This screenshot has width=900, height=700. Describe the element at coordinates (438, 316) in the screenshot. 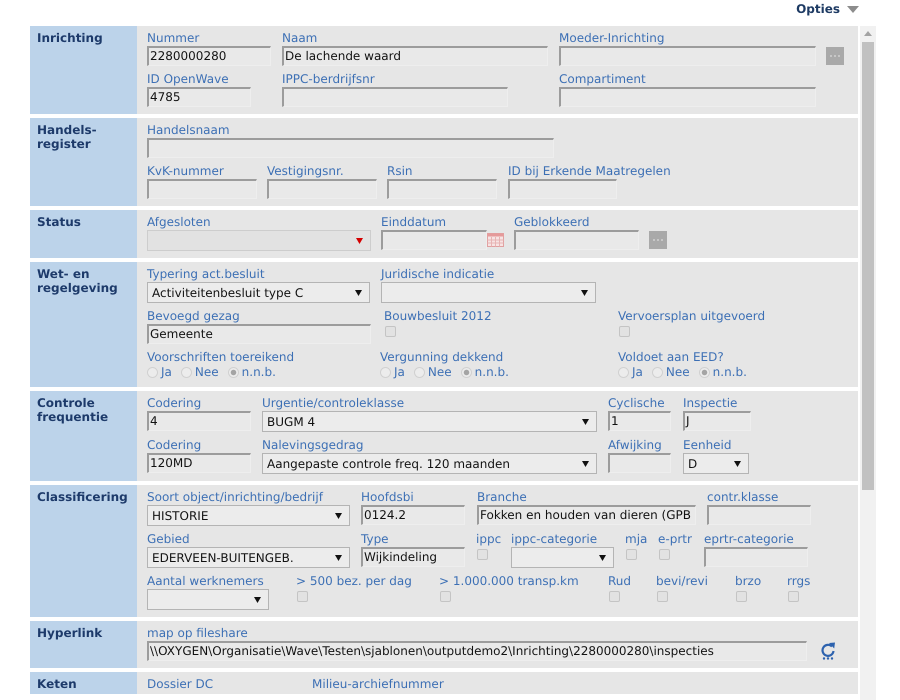

I see `field-label: Bouwbesluit 2012` at that location.